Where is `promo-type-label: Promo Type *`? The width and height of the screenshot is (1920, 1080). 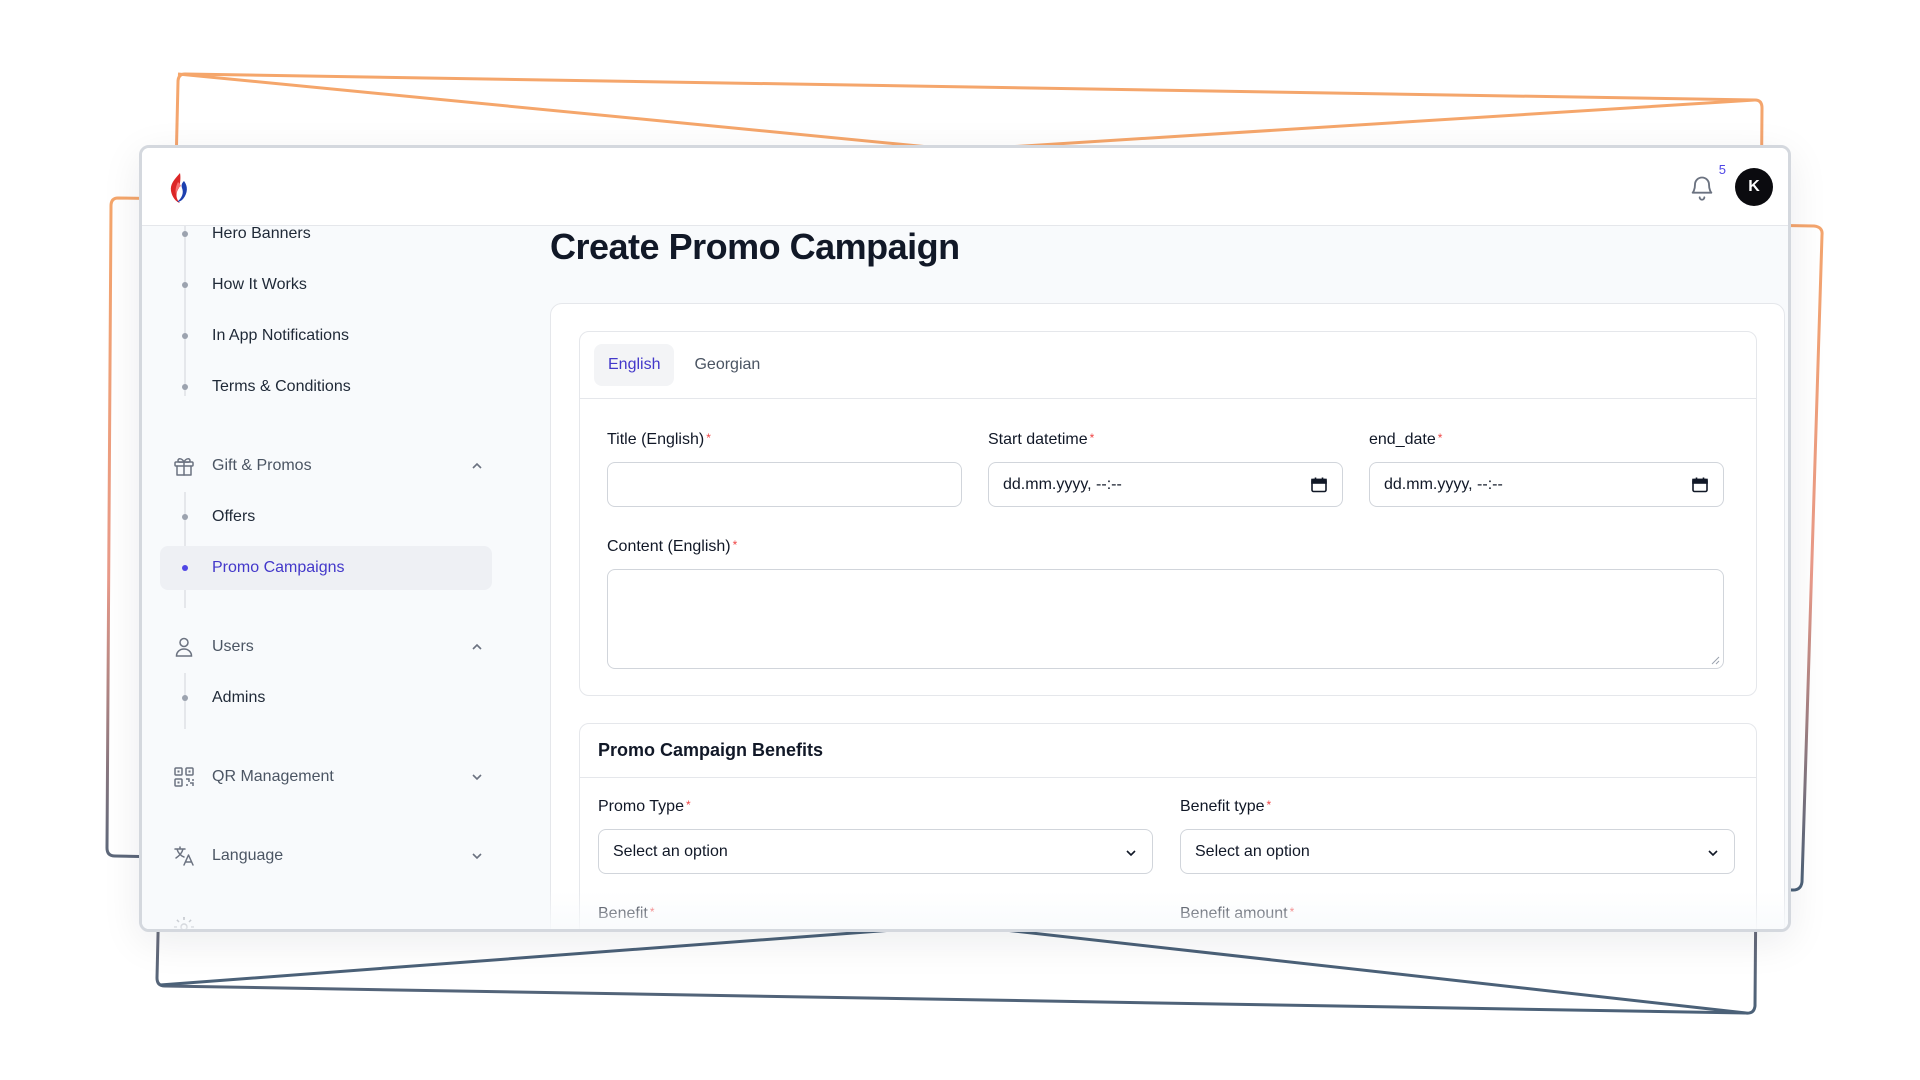
promo-type-label: Promo Type * is located at coordinates (644, 807).